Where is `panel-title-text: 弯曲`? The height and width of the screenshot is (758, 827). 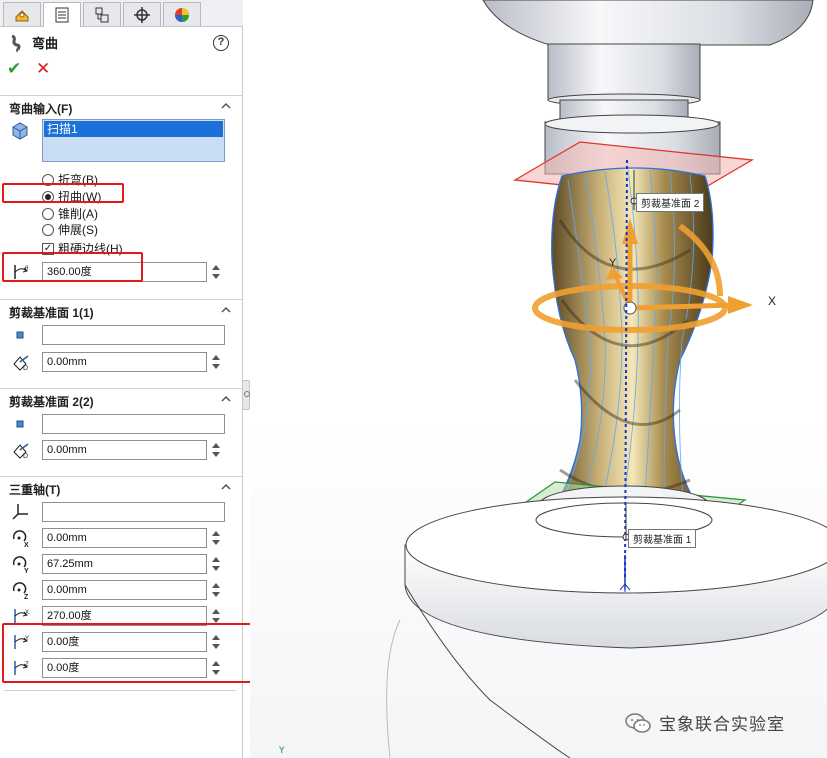 panel-title-text: 弯曲 is located at coordinates (45, 43).